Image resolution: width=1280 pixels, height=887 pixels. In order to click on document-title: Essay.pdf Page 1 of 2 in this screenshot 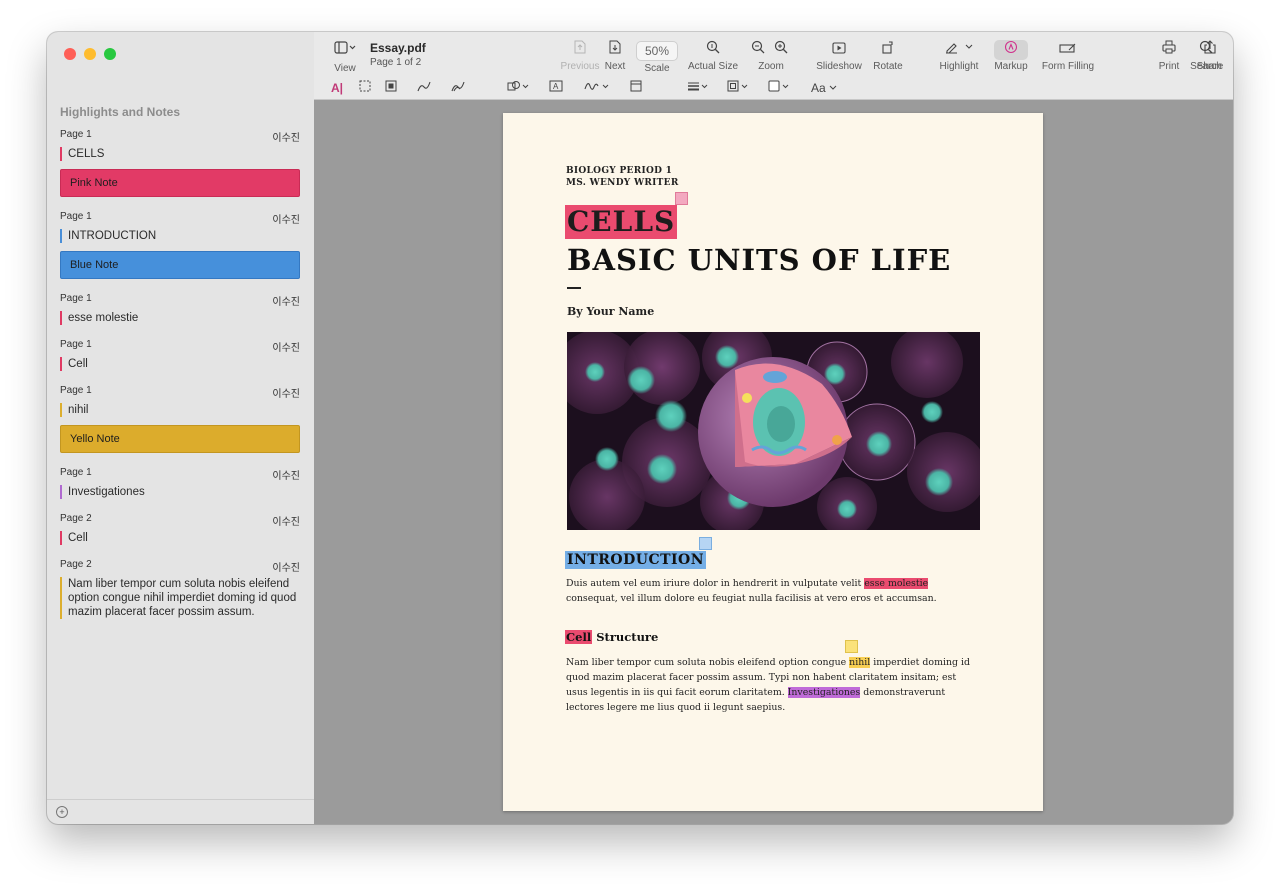, I will do `click(398, 54)`.